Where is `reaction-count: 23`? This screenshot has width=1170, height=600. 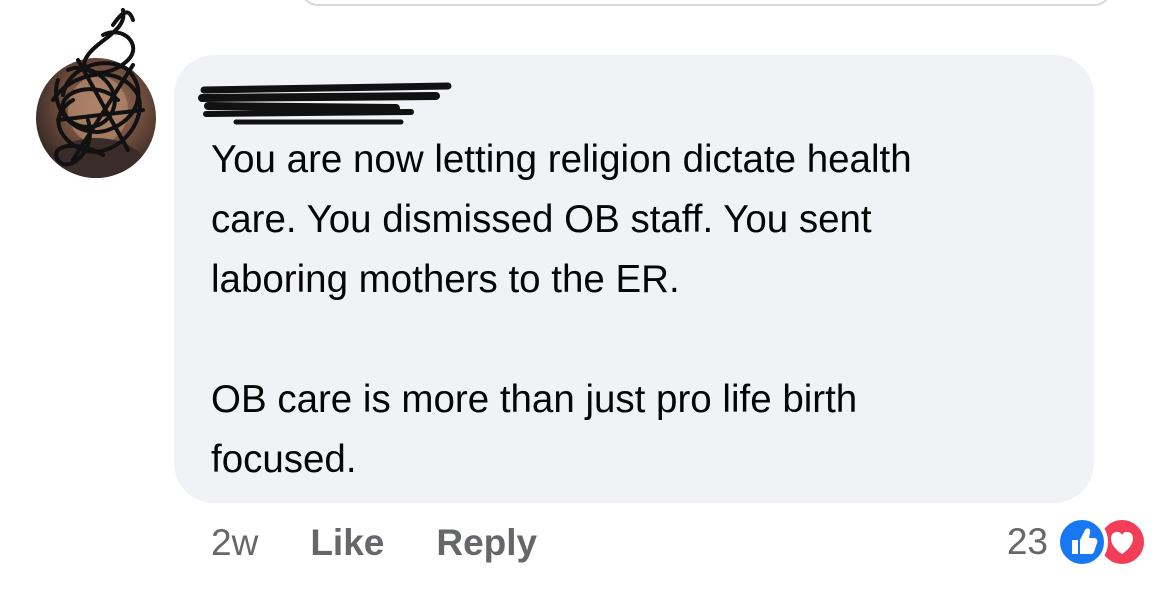
reaction-count: 23 is located at coordinates (1027, 542).